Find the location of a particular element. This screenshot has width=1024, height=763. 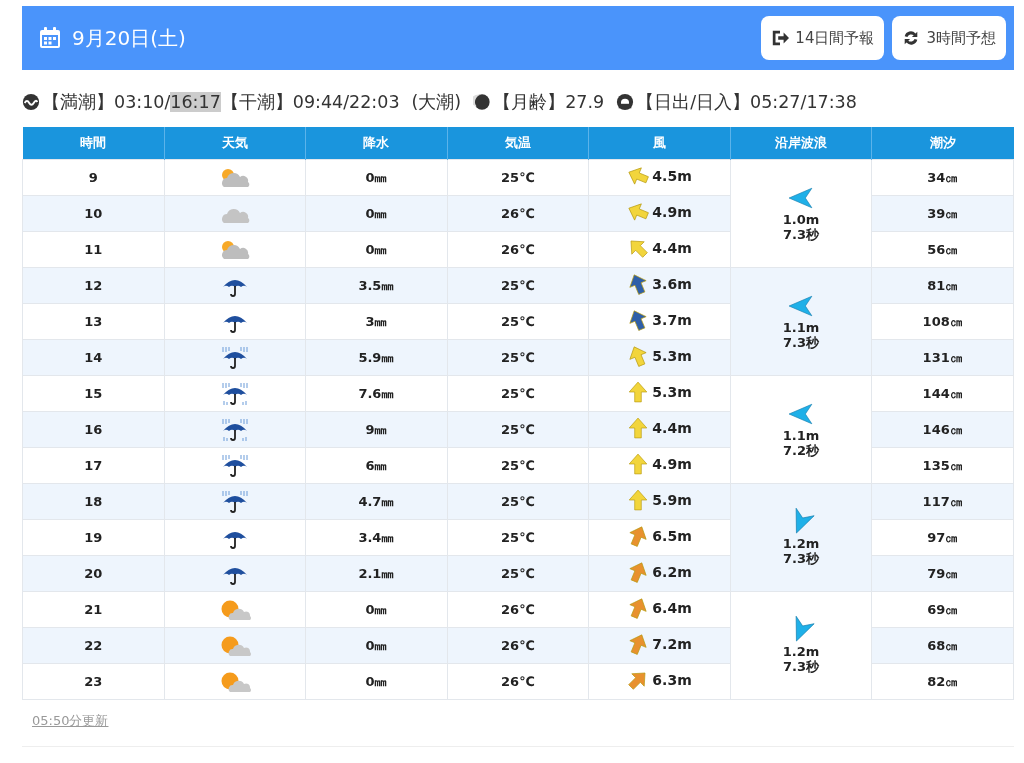

column-header: 降水 is located at coordinates (376, 143).